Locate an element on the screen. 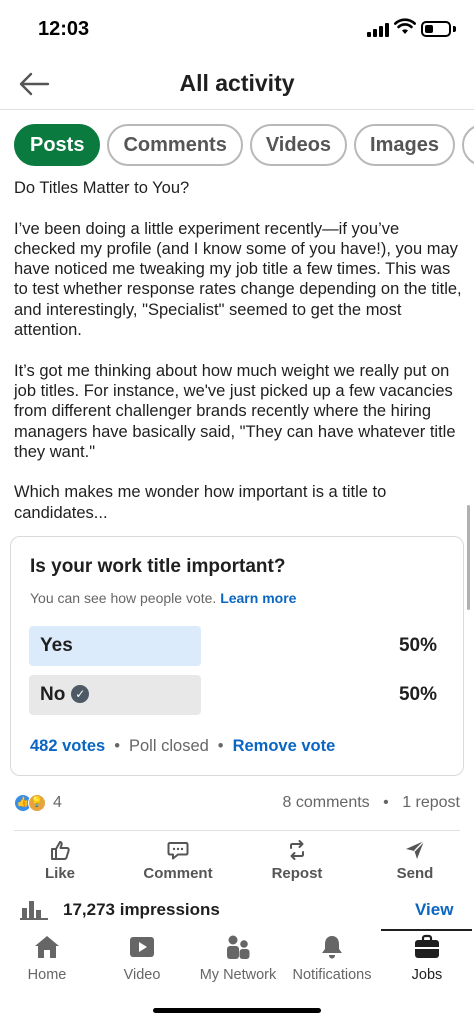 The height and width of the screenshot is (1025, 474). poll-status: Poll closed is located at coordinates (169, 746).